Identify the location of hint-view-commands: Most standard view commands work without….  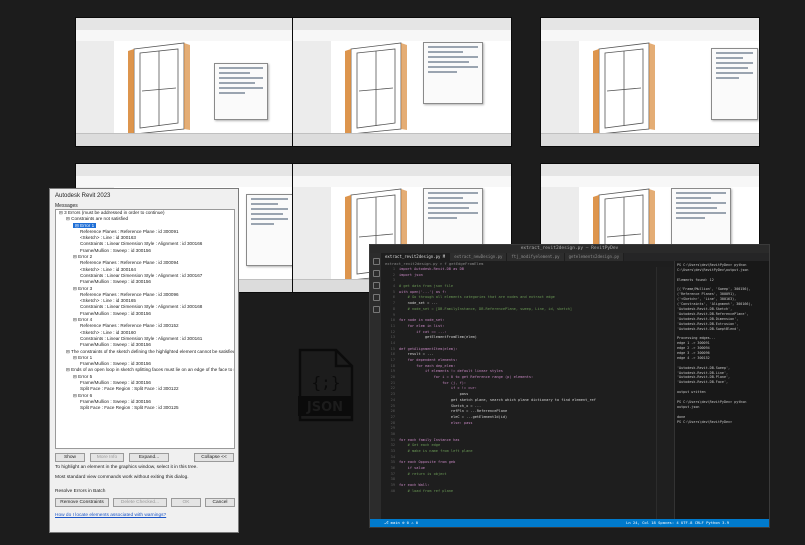
(122, 477).